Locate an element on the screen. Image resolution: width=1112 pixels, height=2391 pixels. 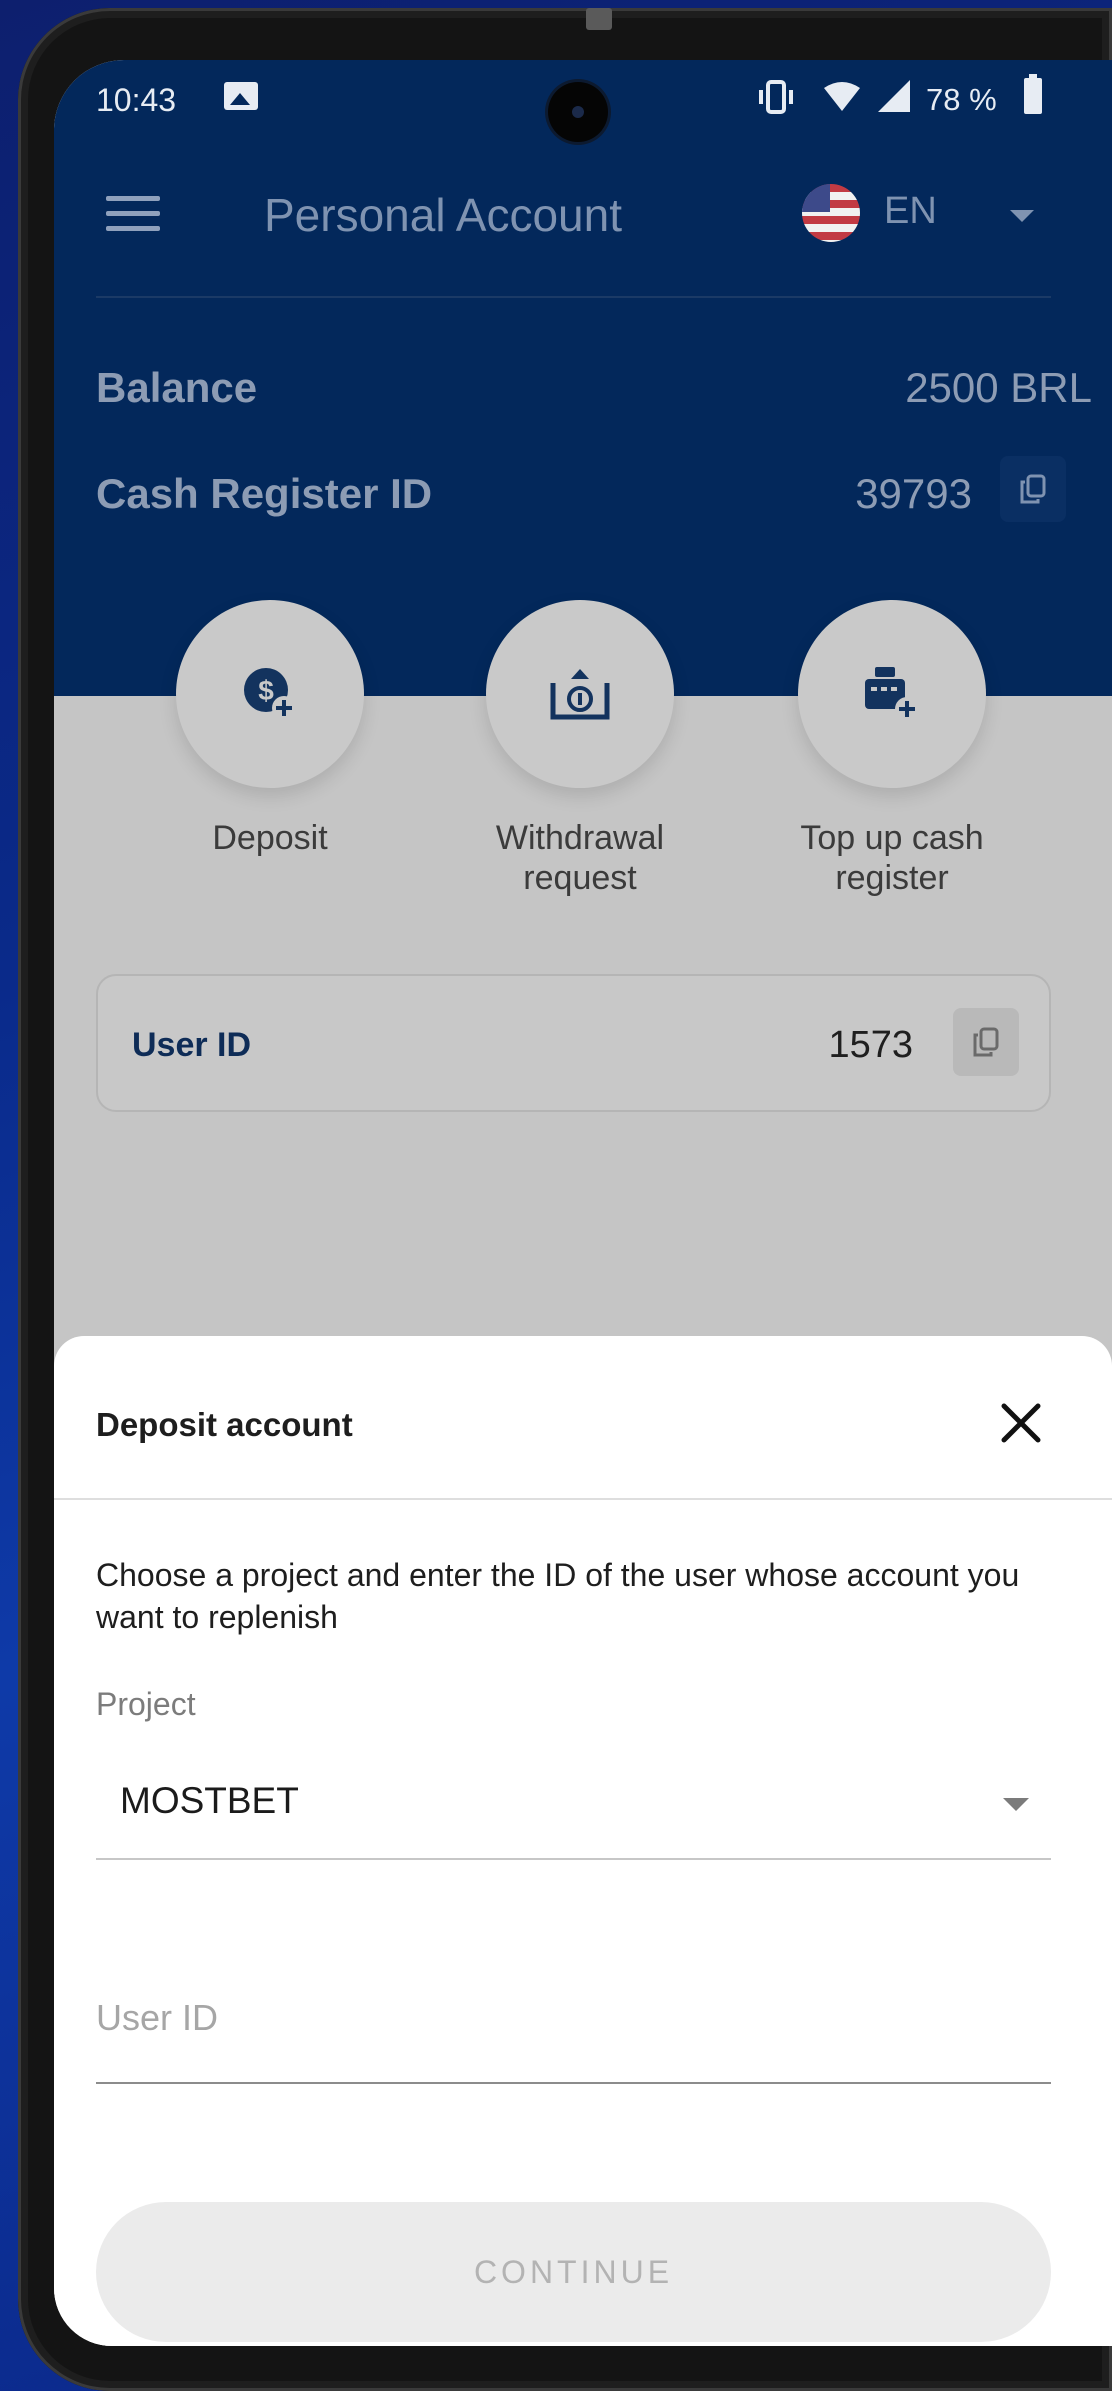
copy-user-id-button is located at coordinates (986, 1042).